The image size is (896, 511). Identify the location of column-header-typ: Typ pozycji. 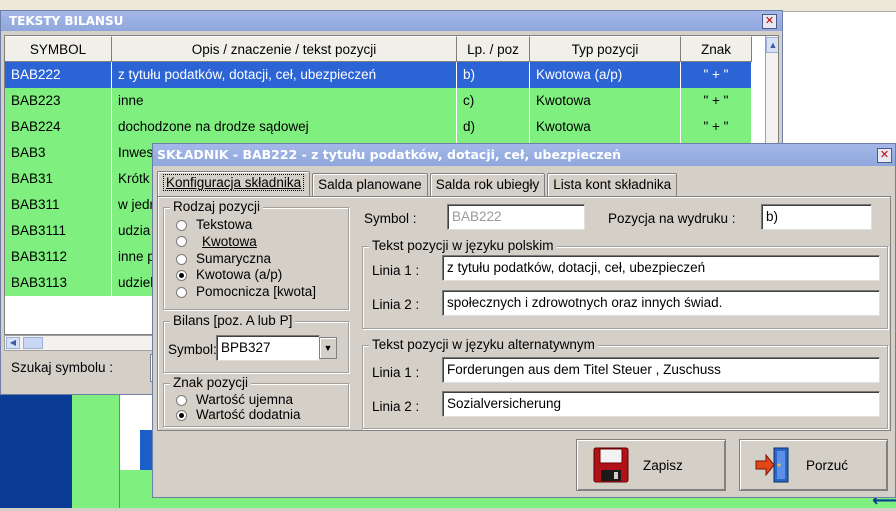
(605, 49).